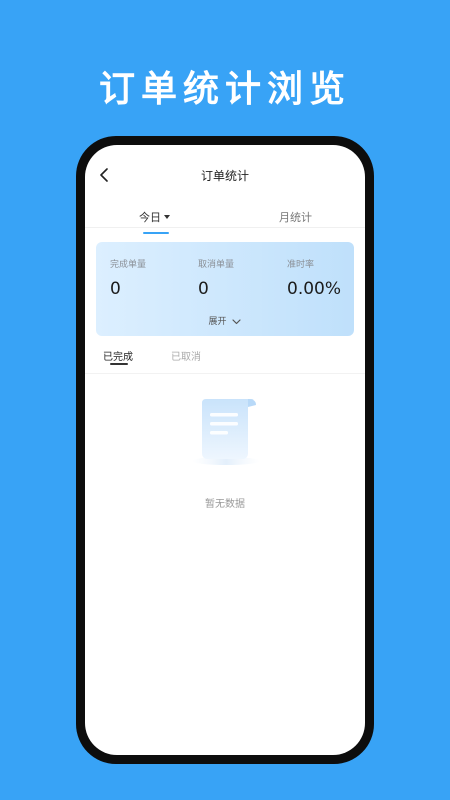  What do you see at coordinates (224, 176) in the screenshot?
I see `page-title: 订单统计` at bounding box center [224, 176].